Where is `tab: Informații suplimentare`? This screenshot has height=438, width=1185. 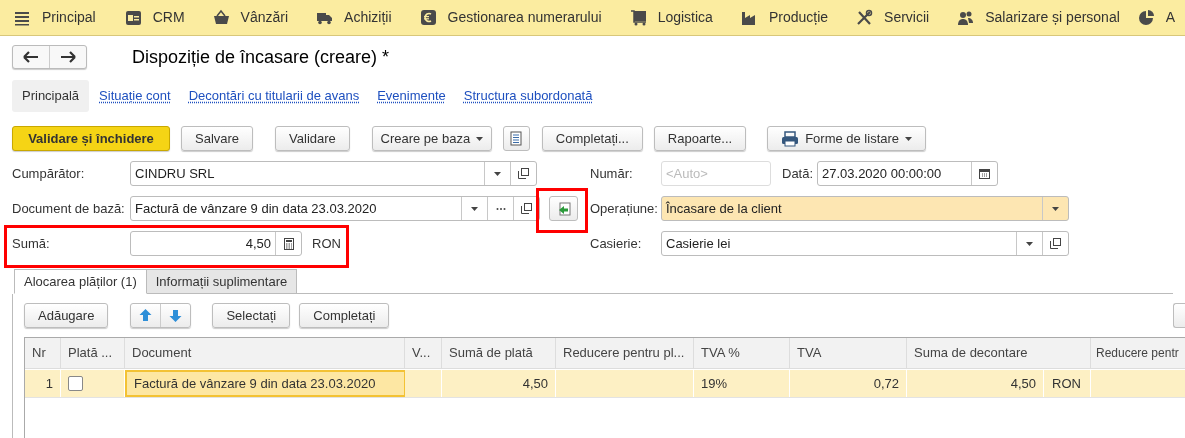 tab: Informații suplimentare is located at coordinates (222, 281).